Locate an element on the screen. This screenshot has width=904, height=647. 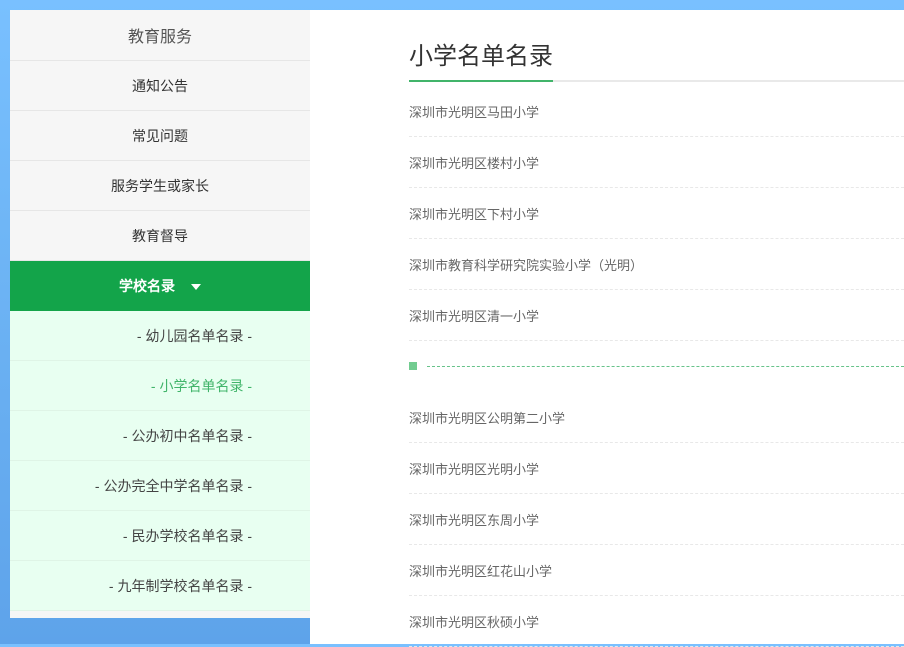
sidebar-item-supervision: 教育督导 is located at coordinates (160, 236).